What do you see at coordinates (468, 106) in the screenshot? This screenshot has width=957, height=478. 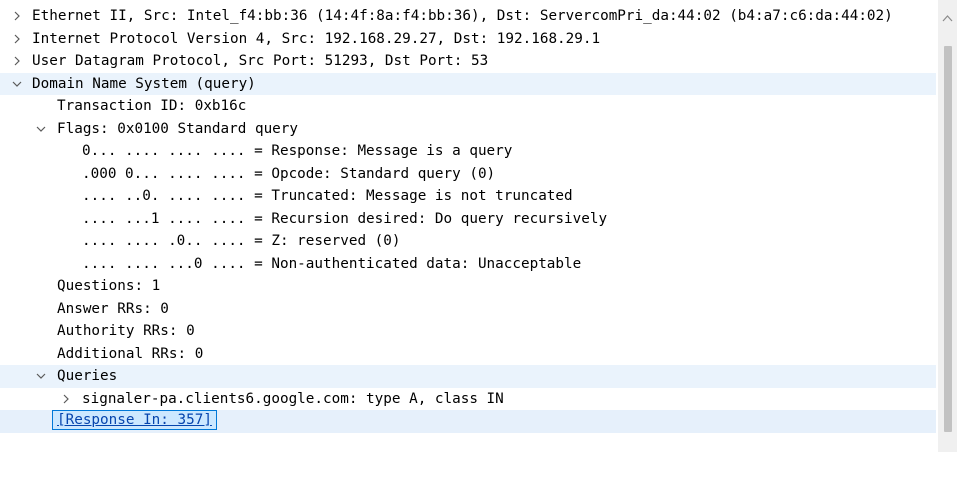 I see `tree-row-transaction-id: Transaction ID: 0xb16c` at bounding box center [468, 106].